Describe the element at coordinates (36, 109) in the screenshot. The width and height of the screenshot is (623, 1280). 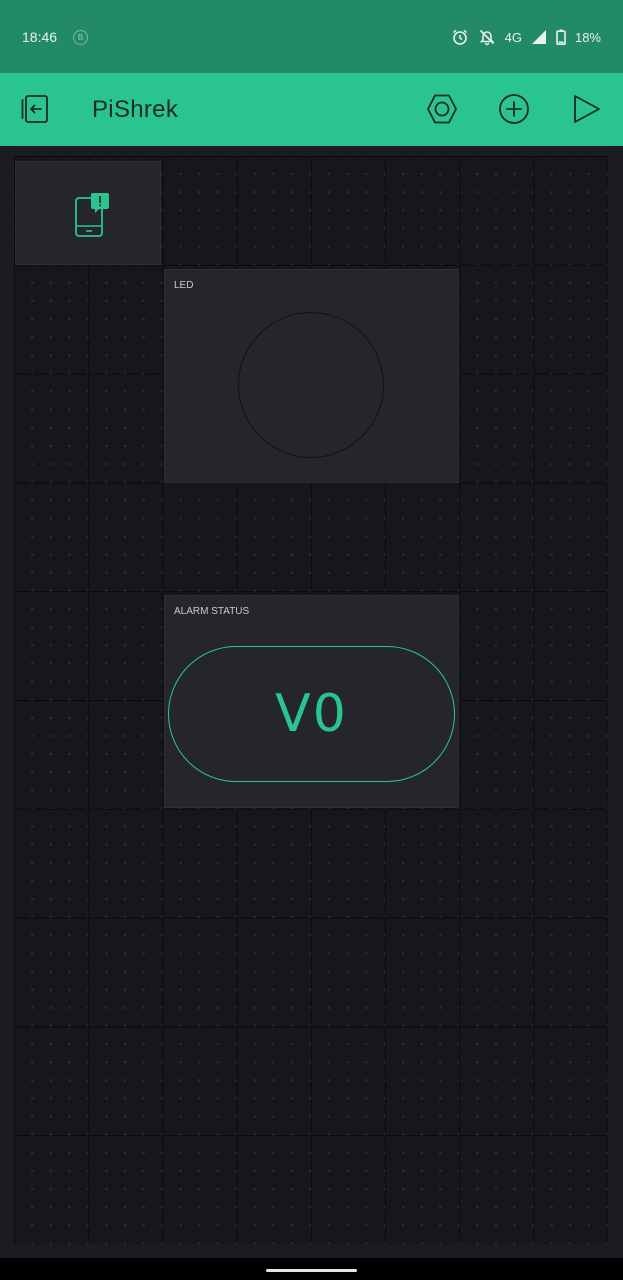
I see `exit-project-icon` at that location.